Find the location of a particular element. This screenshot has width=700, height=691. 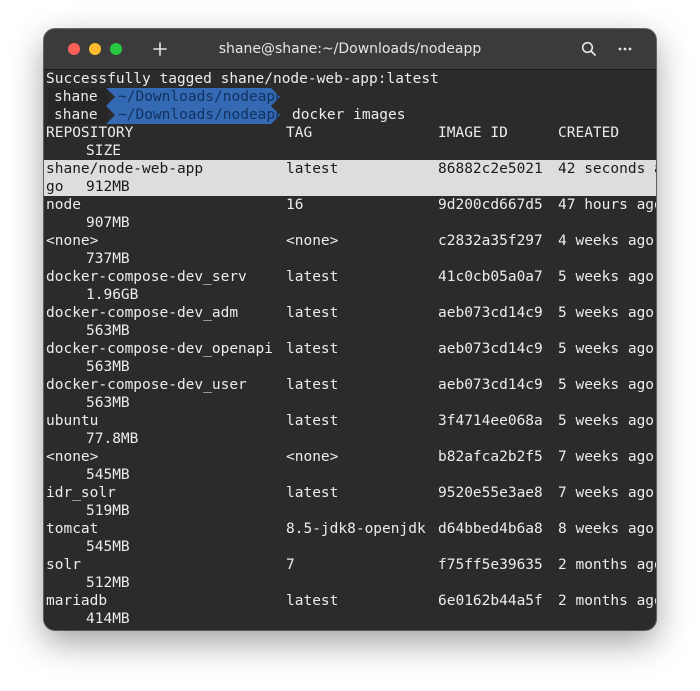

zoom-button is located at coordinates (116, 49).